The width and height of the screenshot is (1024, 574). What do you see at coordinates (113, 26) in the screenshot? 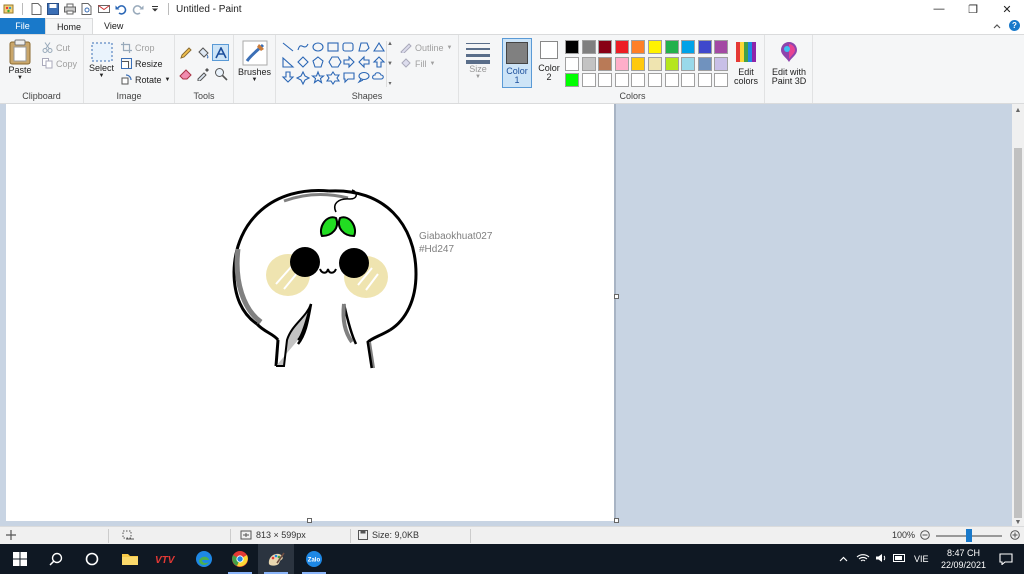
I see `tab-view: View` at bounding box center [113, 26].